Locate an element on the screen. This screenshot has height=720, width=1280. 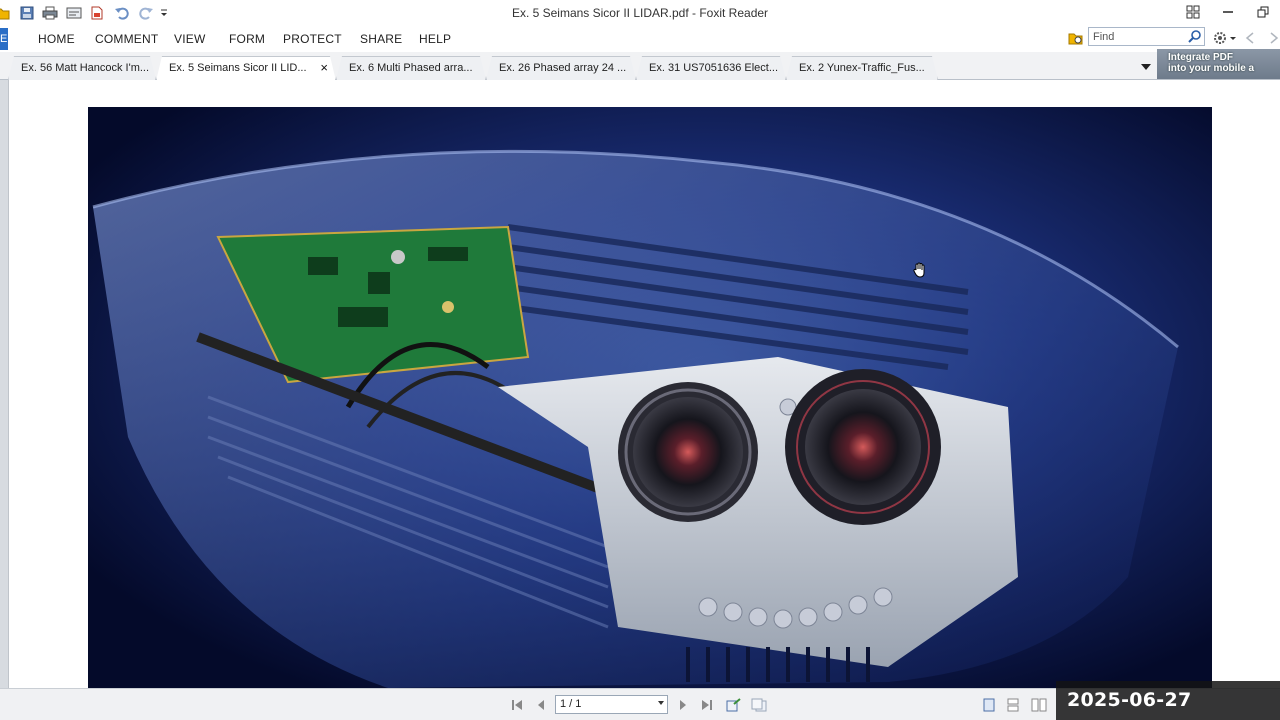
timestamp-overlay: 2025-06-27 09:29:07 is located at coordinates (1168, 700).